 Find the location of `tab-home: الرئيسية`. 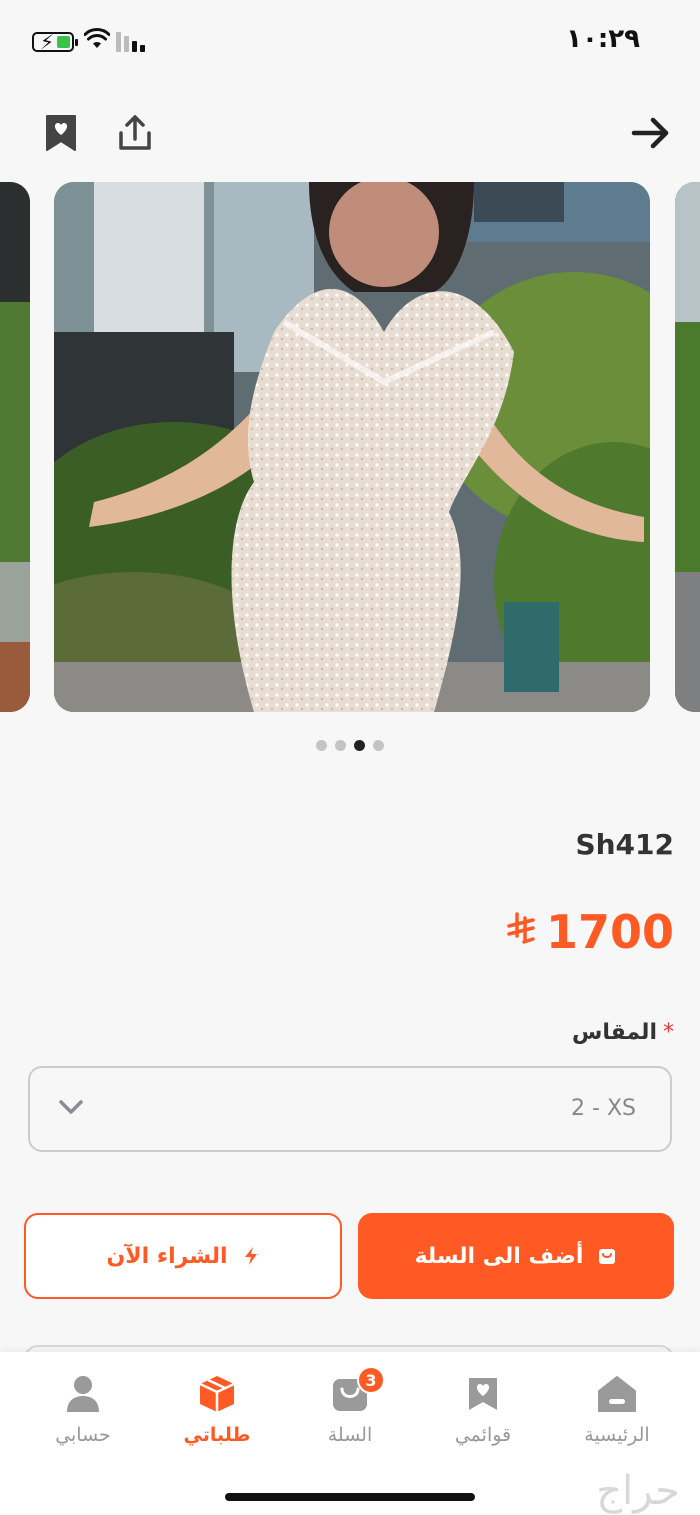

tab-home: الرئيسية is located at coordinates (617, 1410).